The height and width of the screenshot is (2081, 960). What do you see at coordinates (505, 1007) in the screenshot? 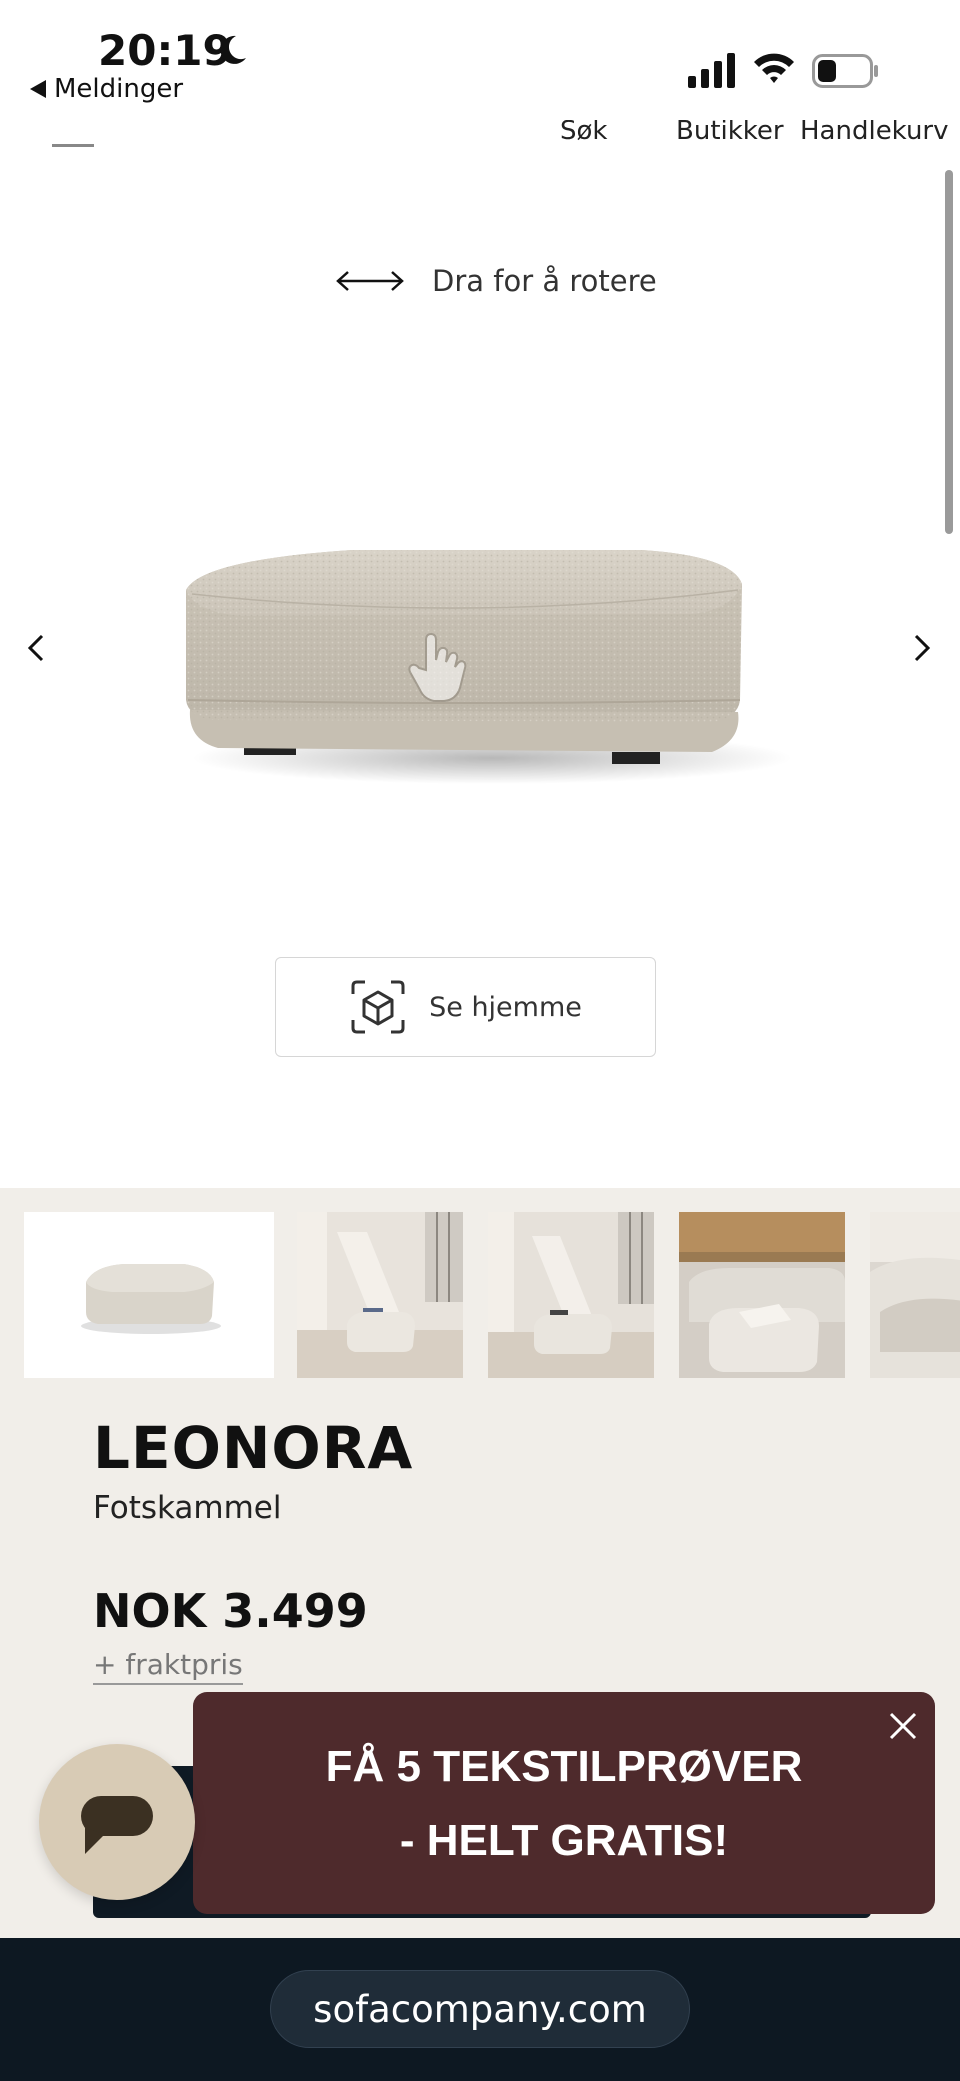
I see `ar-button-label: Se hjemme` at bounding box center [505, 1007].